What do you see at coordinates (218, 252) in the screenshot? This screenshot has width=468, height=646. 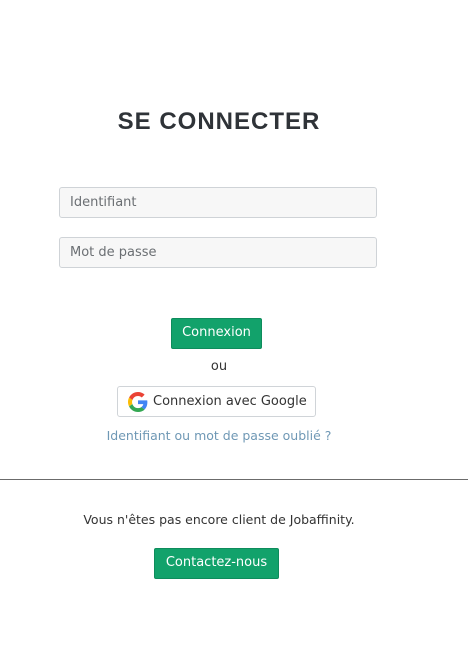 I see `password-field` at bounding box center [218, 252].